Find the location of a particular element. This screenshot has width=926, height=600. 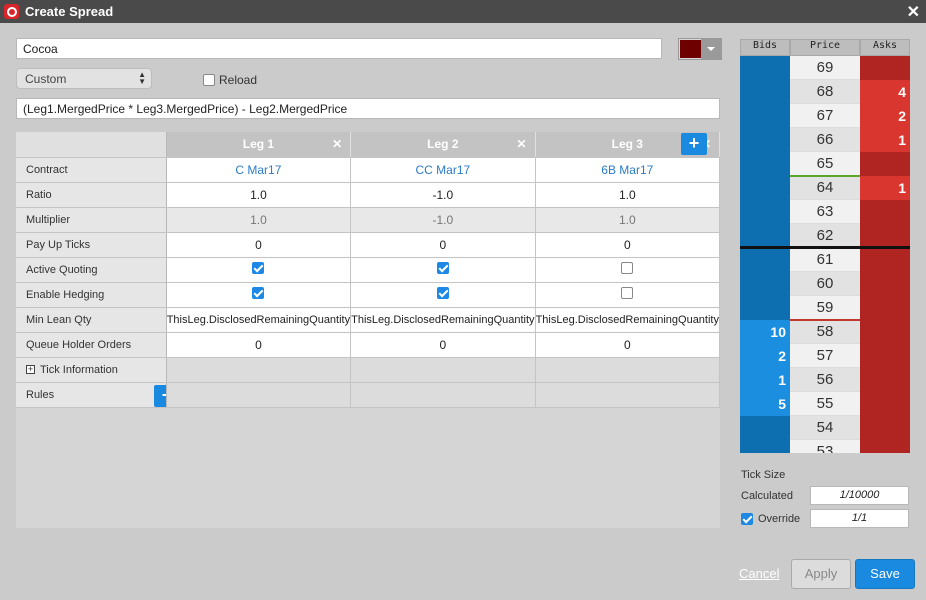

cell-value: 1.0 is located at coordinates (627, 194).